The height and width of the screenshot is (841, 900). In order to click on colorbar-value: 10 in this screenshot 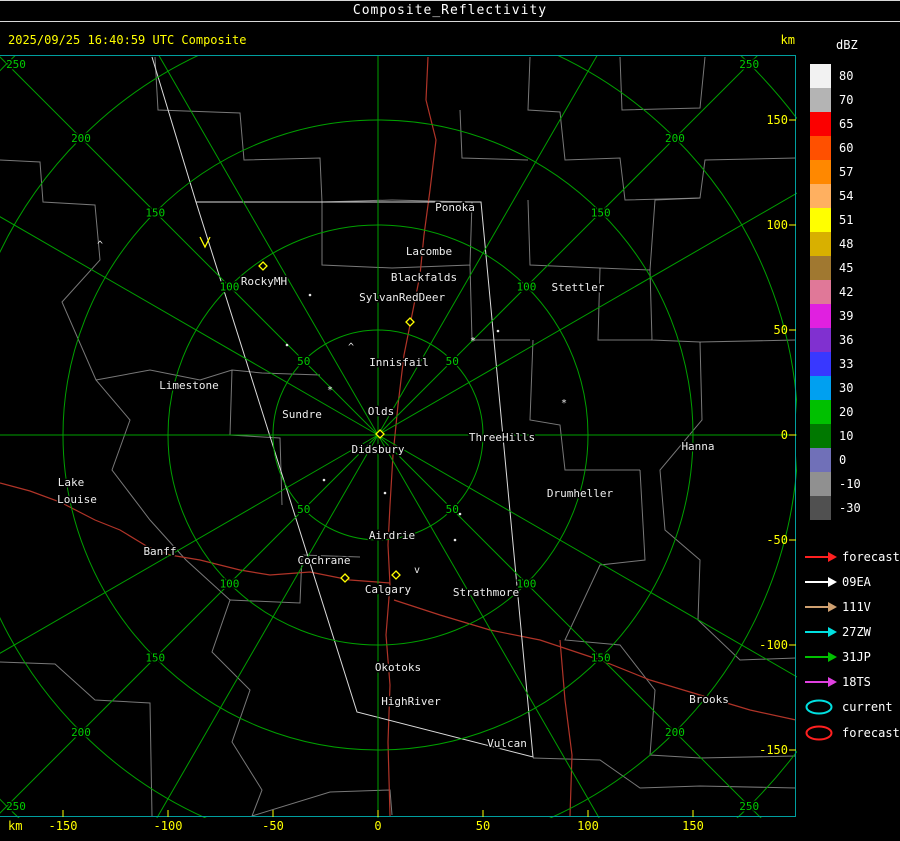, I will do `click(846, 436)`.